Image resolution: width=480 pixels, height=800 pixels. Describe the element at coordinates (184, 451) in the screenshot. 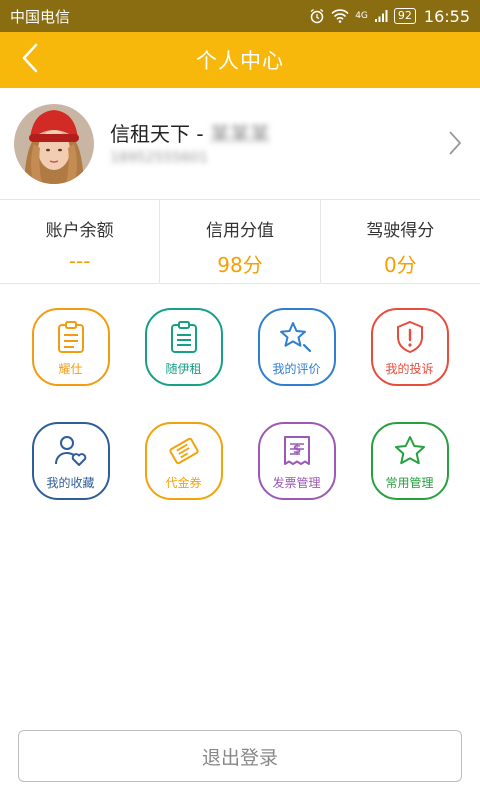

I see `ticket-icon` at that location.